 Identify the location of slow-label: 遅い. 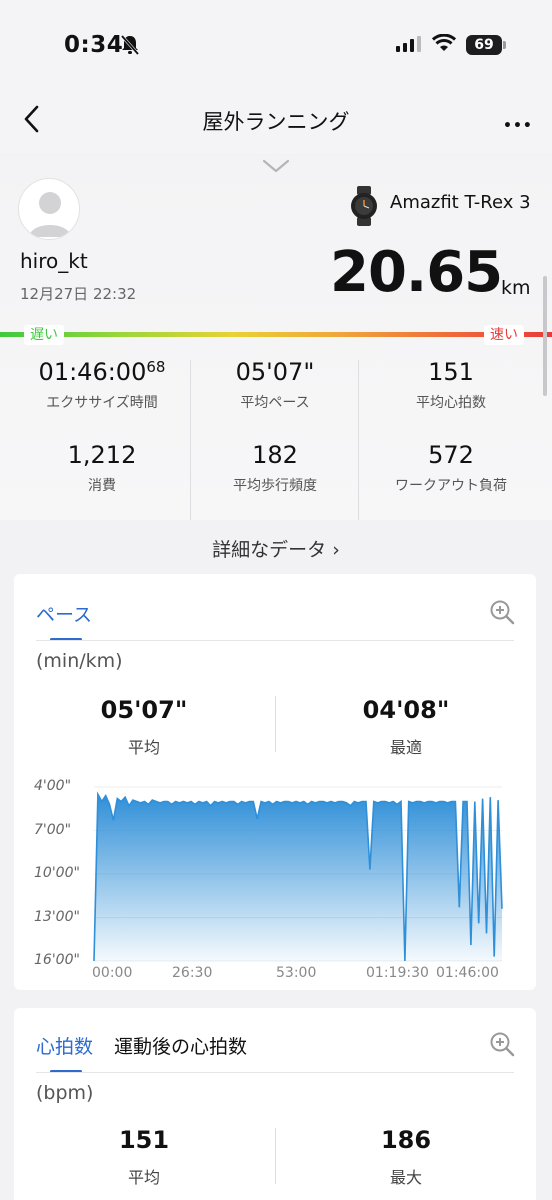
(44, 335).